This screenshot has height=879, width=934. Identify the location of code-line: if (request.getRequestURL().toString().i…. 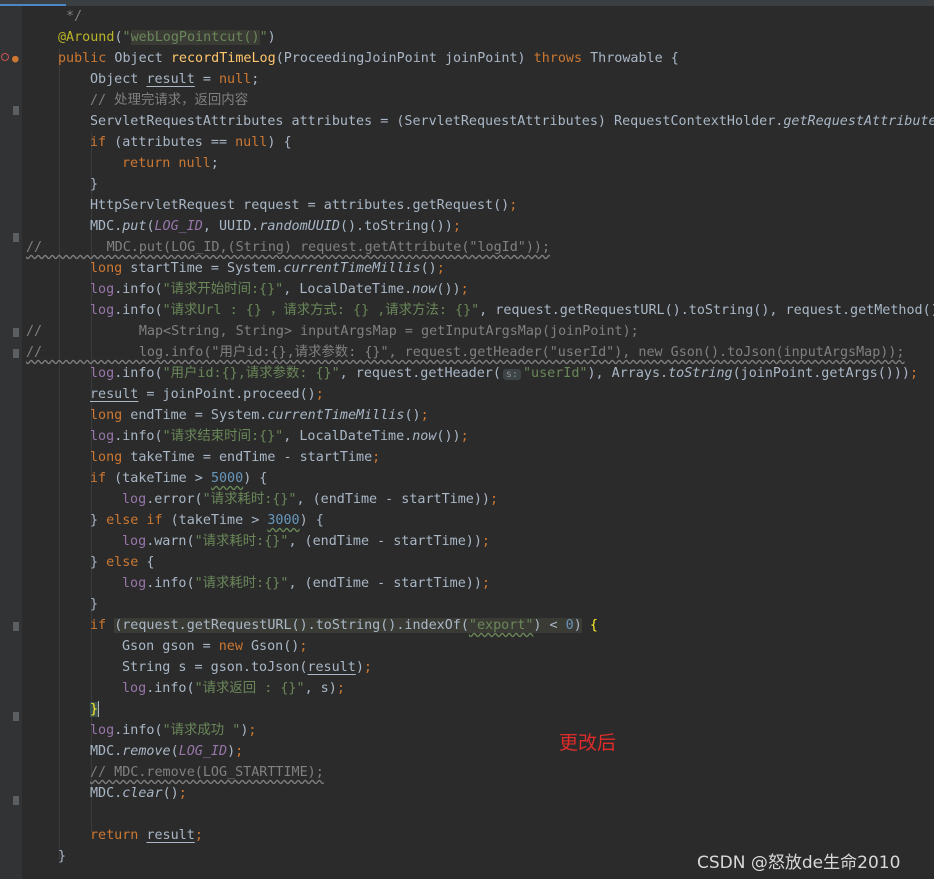
(467, 625).